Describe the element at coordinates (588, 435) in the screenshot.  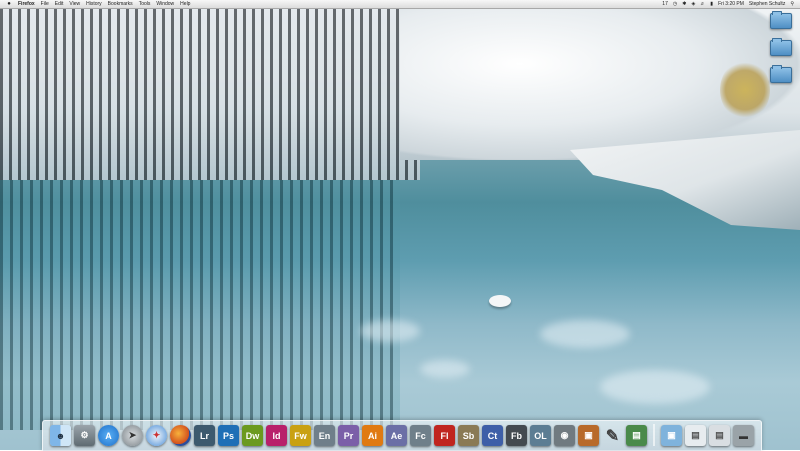
I see `presentation-icon: ▣` at that location.